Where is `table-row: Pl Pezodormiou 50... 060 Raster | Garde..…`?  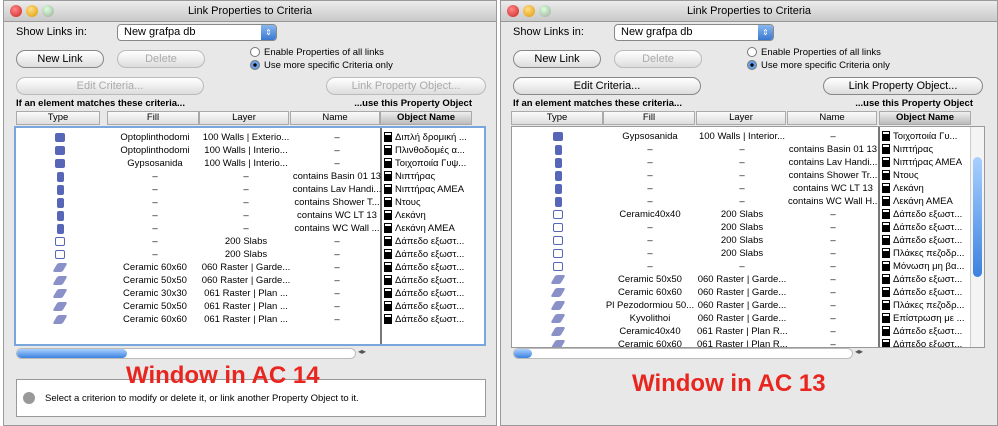 table-row: Pl Pezodormiou 50... 060 Raster | Garde..… is located at coordinates (748, 305).